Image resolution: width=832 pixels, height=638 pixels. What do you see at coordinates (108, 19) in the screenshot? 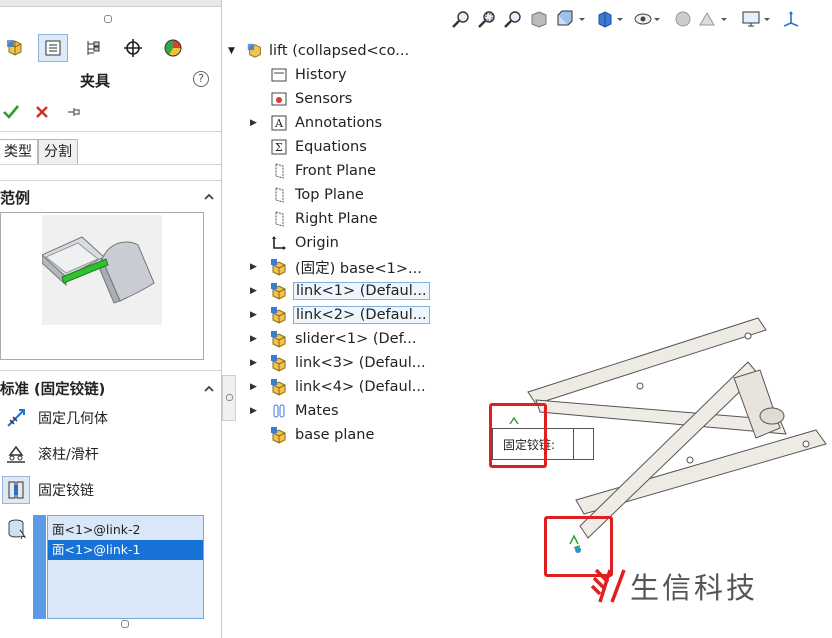
I see `panel-splitter-handle` at bounding box center [108, 19].